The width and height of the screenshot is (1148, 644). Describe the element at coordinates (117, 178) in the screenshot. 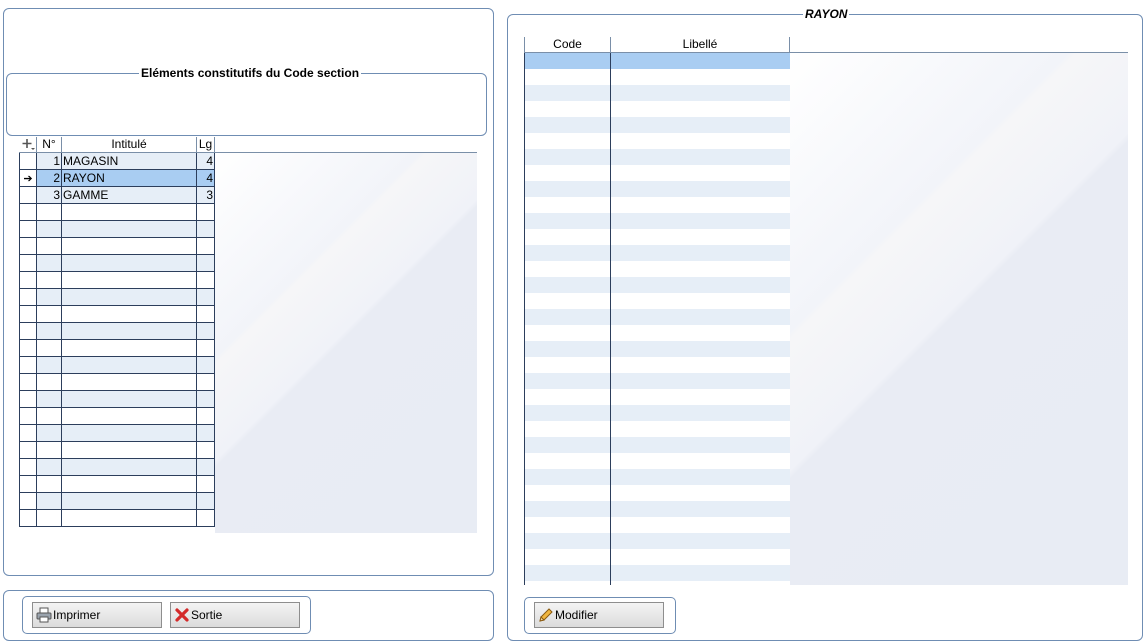

I see `table-row: ➔ 2 RAYON 4` at that location.